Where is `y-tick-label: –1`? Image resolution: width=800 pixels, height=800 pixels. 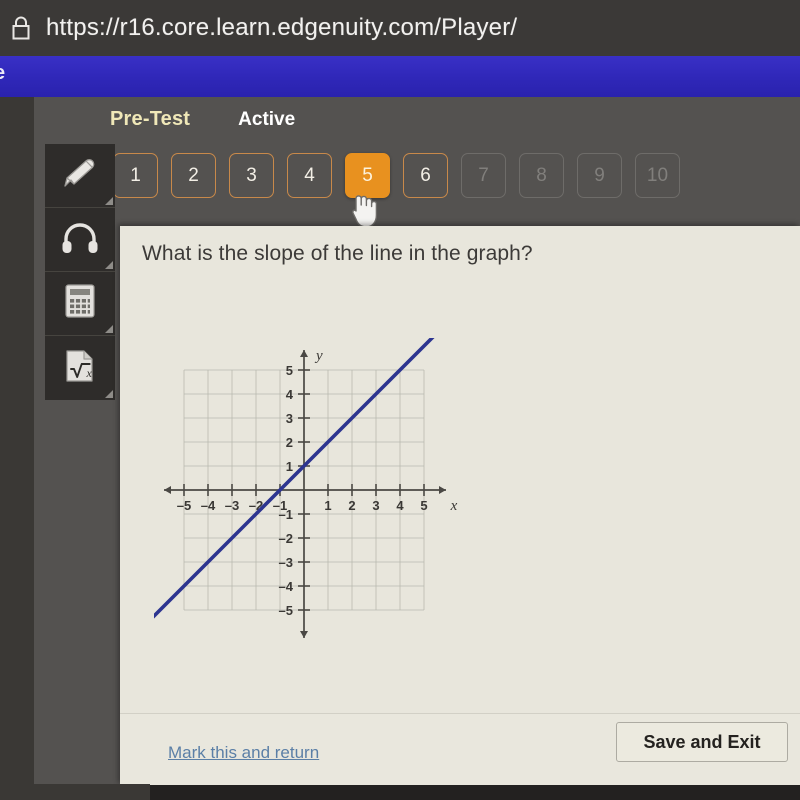 y-tick-label: –1 is located at coordinates (286, 514).